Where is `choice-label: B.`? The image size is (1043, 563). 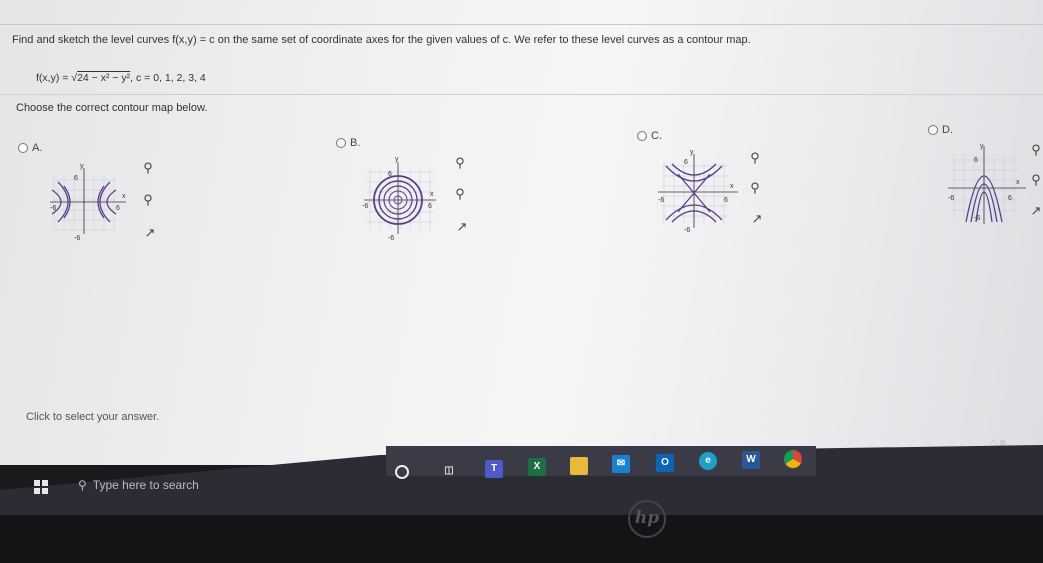
choice-label: B. is located at coordinates (355, 143).